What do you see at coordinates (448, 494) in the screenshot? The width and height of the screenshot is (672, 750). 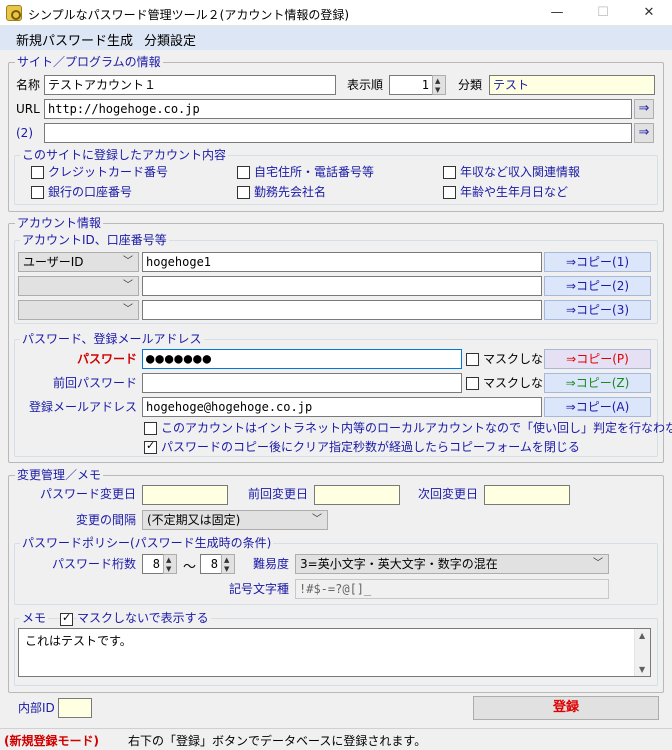 I see `next-changed-label: 次回変更日` at bounding box center [448, 494].